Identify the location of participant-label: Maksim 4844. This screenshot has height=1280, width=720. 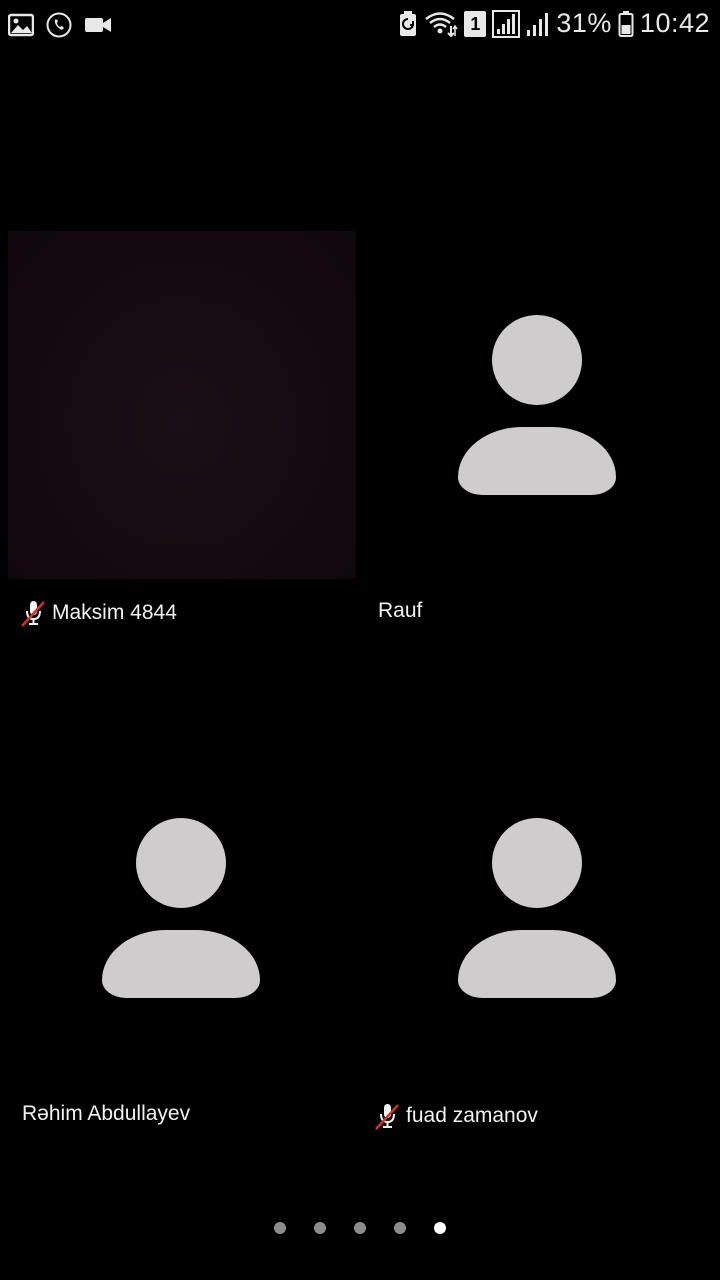
(98, 613).